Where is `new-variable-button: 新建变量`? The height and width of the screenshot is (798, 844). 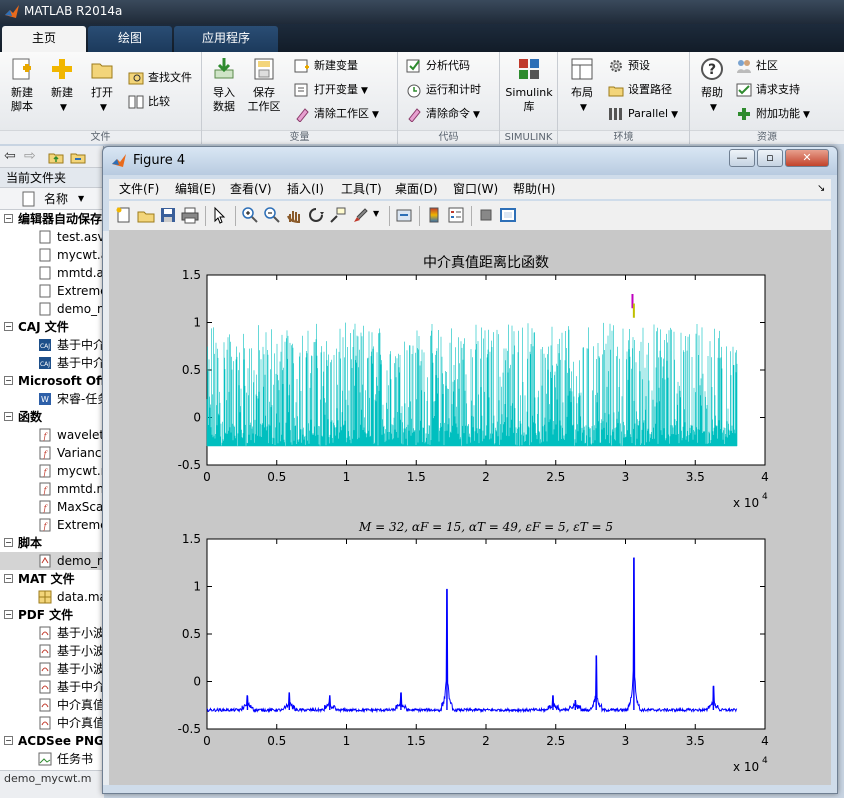
new-variable-button: 新建变量 is located at coordinates (326, 66).